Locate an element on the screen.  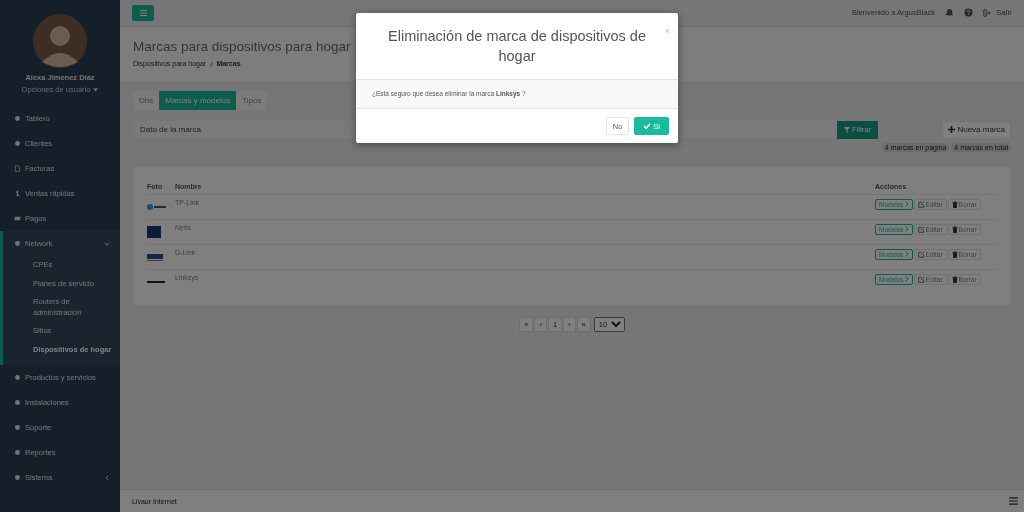
page-title: Marcas para dispositivos para hogar is located at coordinates (242, 46).